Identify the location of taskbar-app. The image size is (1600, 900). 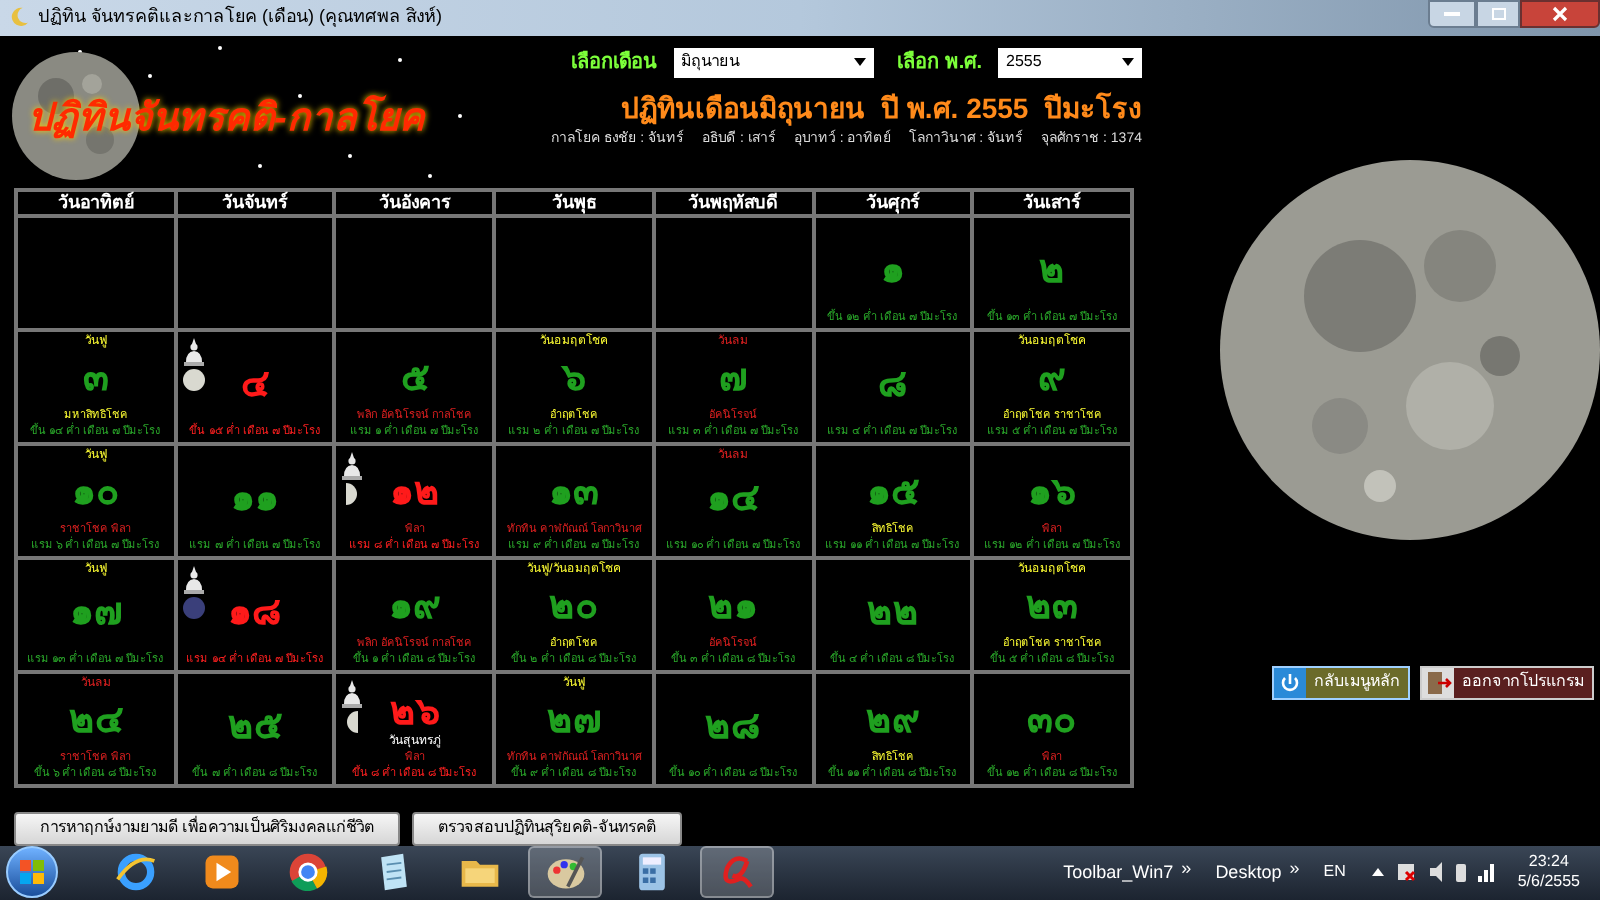
(565, 872).